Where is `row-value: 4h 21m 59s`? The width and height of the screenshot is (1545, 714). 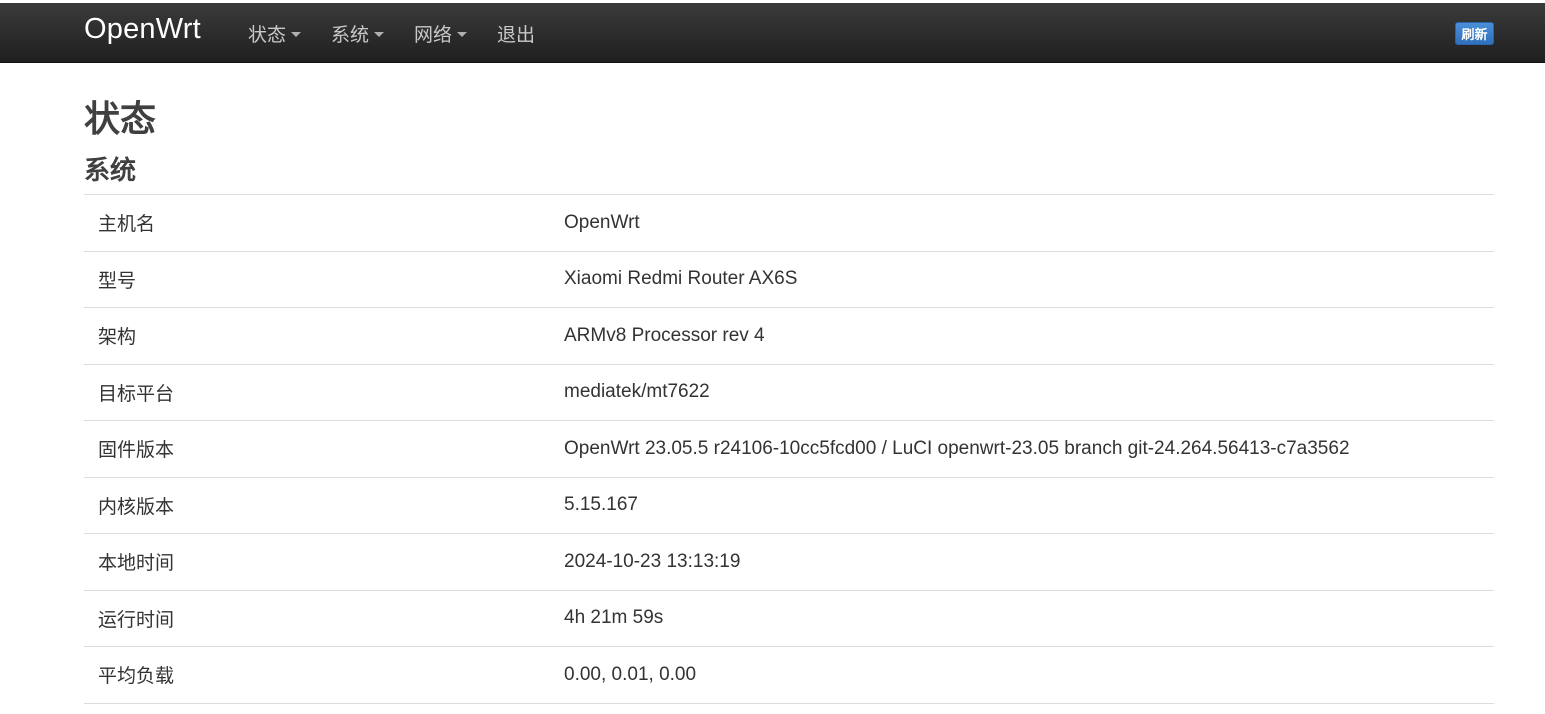
row-value: 4h 21m 59s is located at coordinates (614, 618).